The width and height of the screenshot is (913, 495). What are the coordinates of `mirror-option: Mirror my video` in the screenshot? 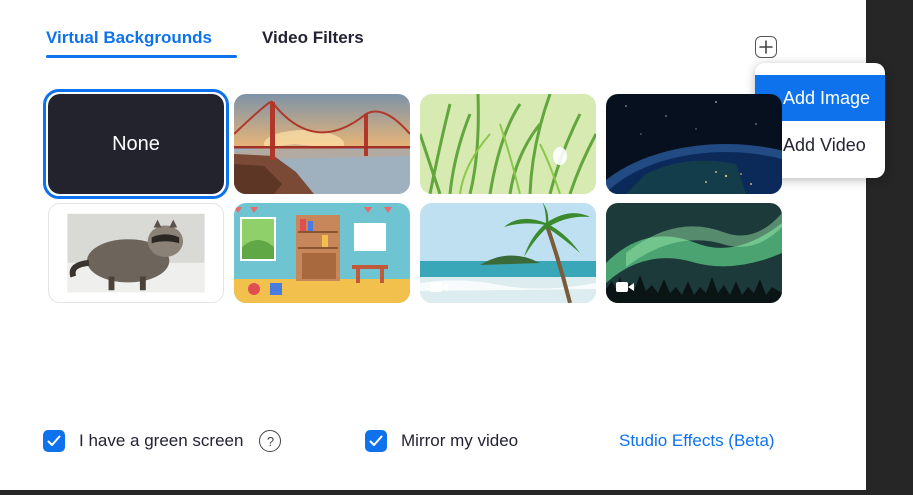 It's located at (441, 441).